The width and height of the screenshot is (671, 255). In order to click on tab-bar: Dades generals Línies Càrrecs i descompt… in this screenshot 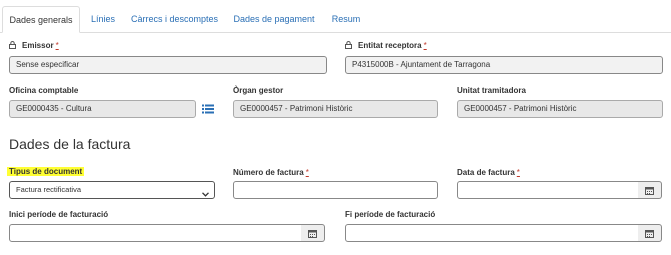, I will do `click(335, 16)`.